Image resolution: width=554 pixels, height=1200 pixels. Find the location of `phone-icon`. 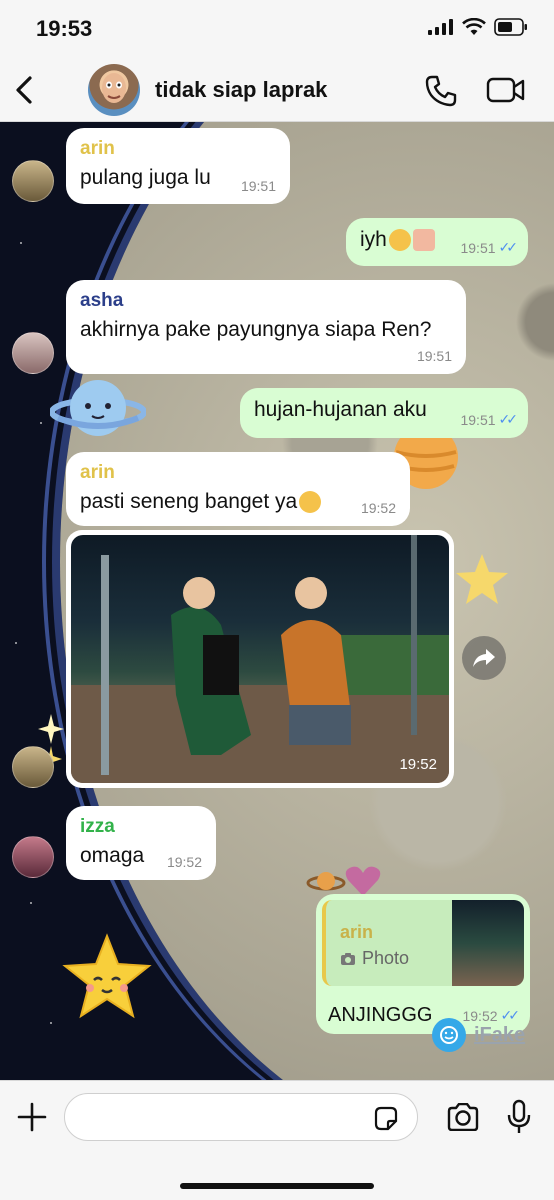

phone-icon is located at coordinates (441, 91).